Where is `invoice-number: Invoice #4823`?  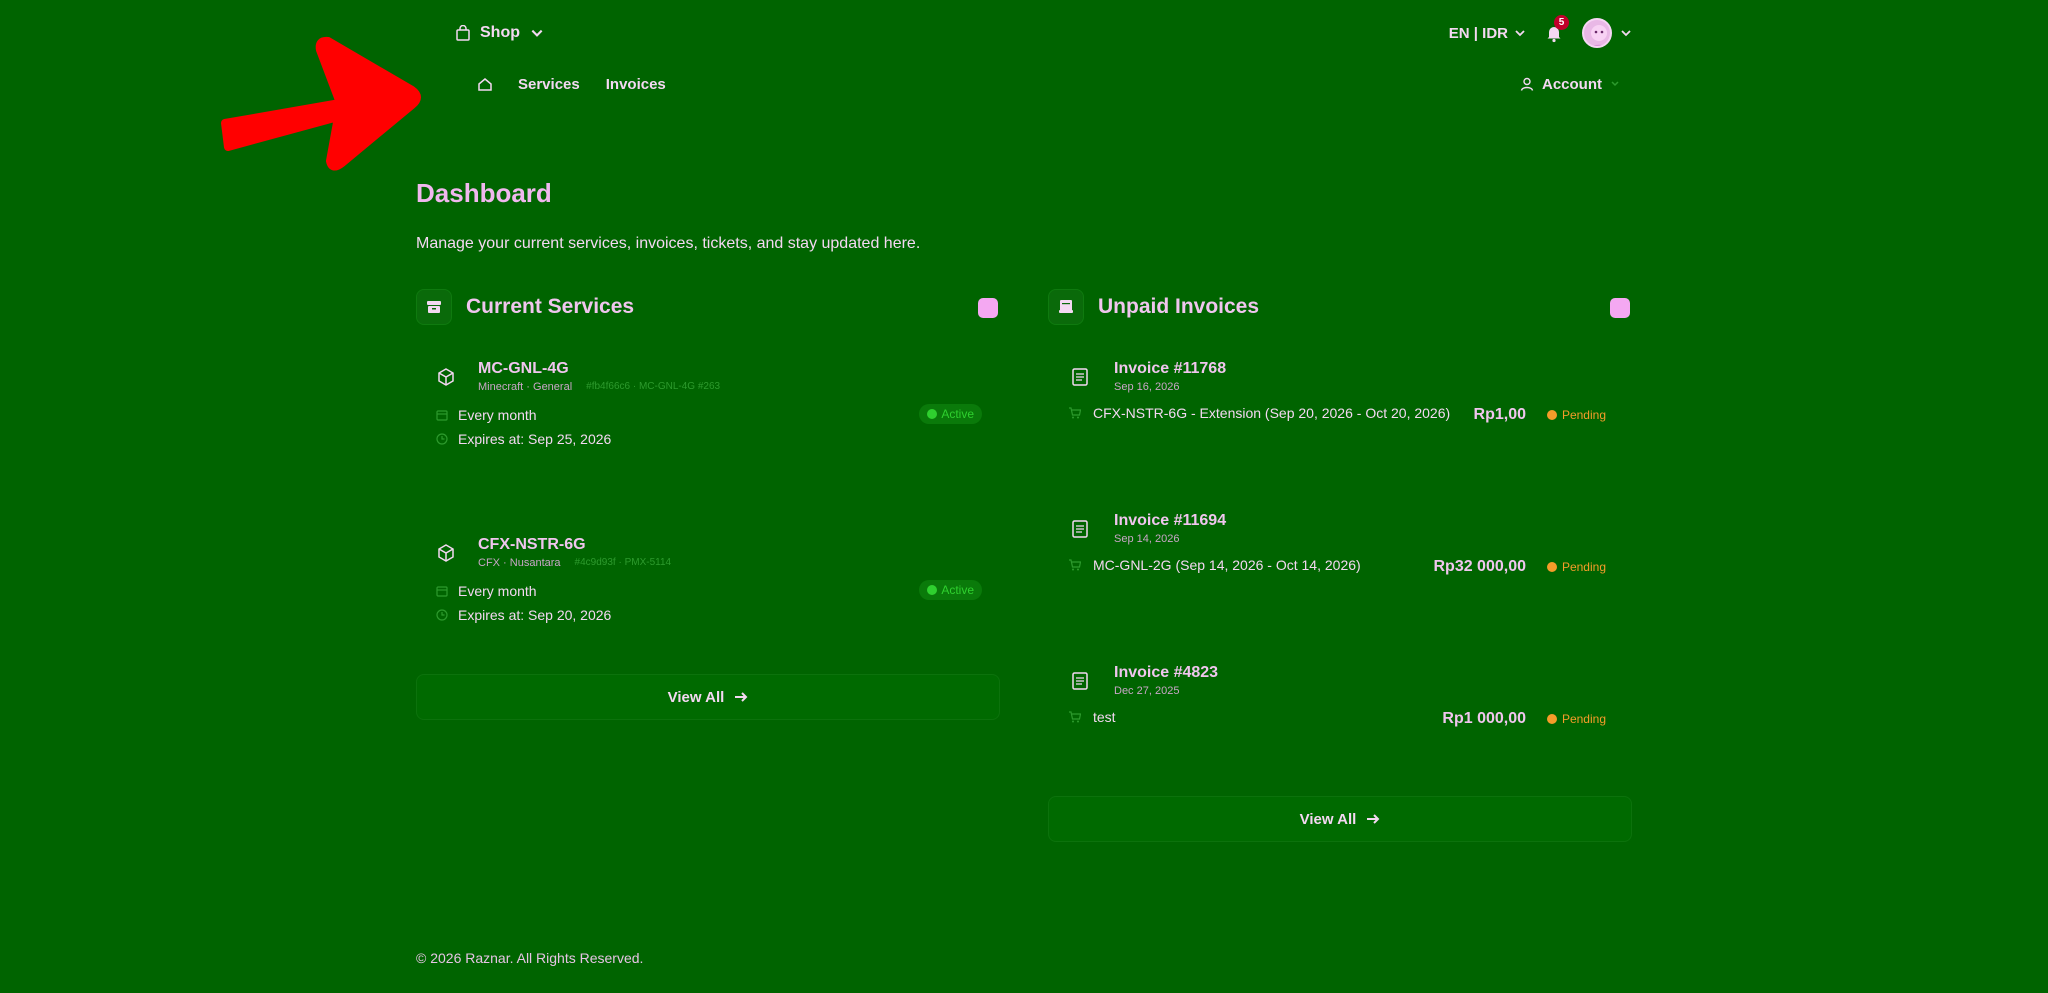 invoice-number: Invoice #4823 is located at coordinates (1166, 672).